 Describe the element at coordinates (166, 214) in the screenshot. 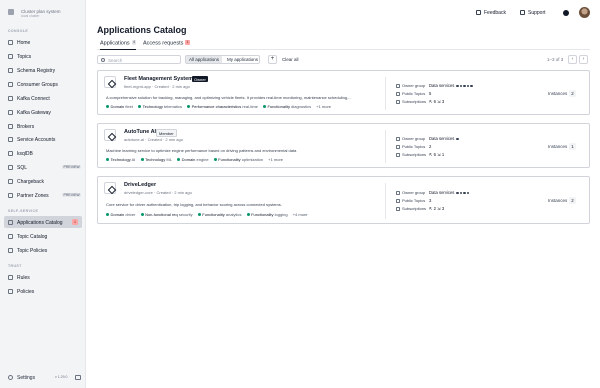

I see `tag: Non-functional req security` at that location.